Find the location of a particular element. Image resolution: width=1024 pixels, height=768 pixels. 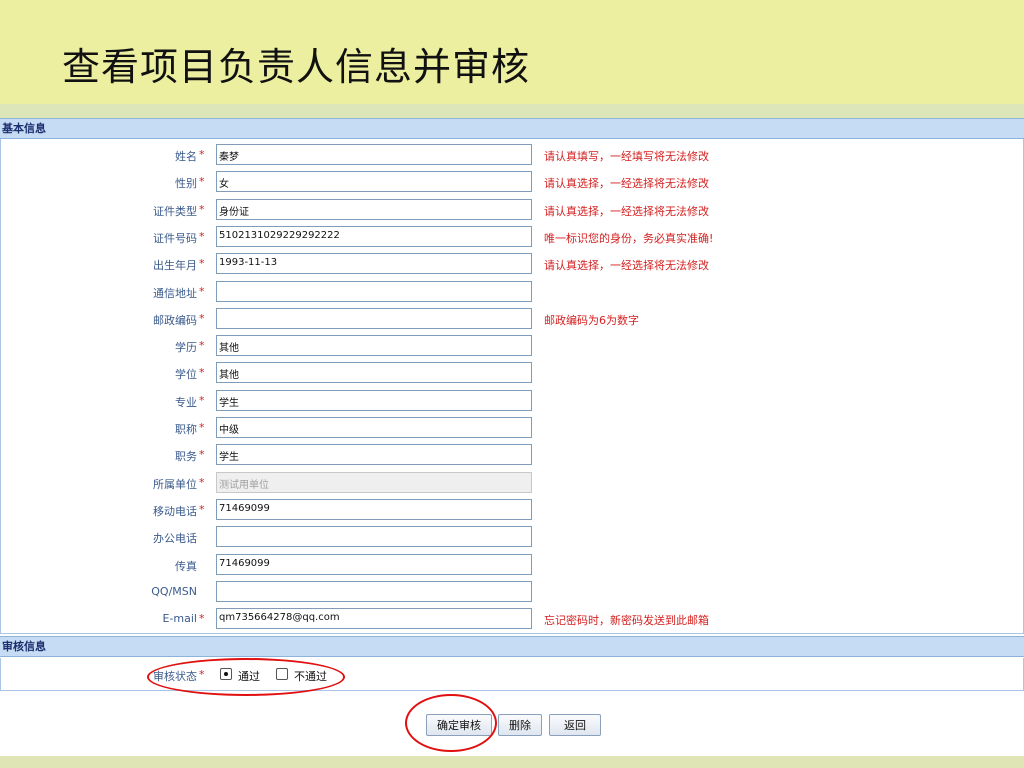

field-row: 移动电话 * 71469099 is located at coordinates (512, 510).